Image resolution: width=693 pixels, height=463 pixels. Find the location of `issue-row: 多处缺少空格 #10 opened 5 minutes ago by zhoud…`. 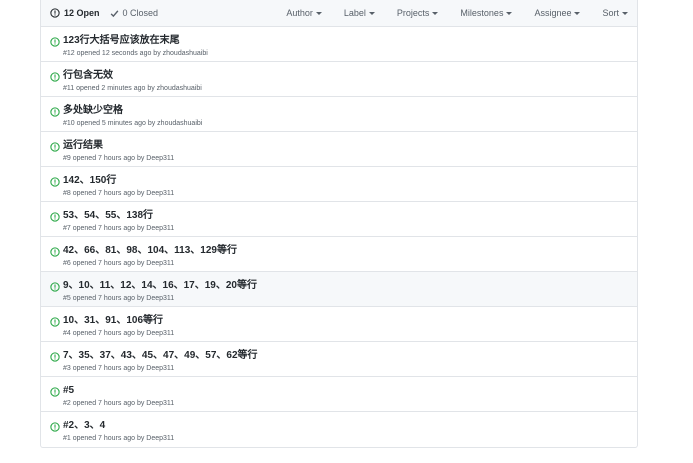

issue-row: 多处缺少空格 #10 opened 5 minutes ago by zhoud… is located at coordinates (339, 114).